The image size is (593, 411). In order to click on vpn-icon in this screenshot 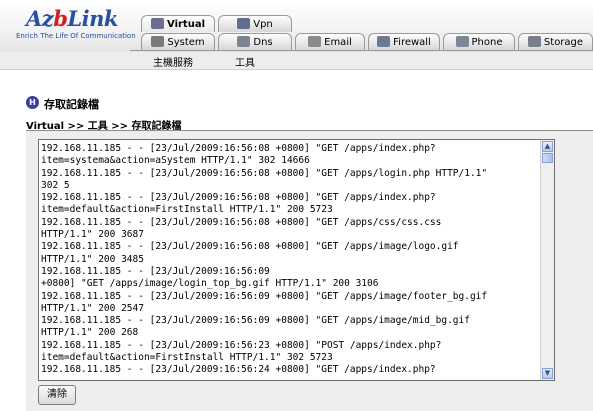, I will do `click(244, 23)`.